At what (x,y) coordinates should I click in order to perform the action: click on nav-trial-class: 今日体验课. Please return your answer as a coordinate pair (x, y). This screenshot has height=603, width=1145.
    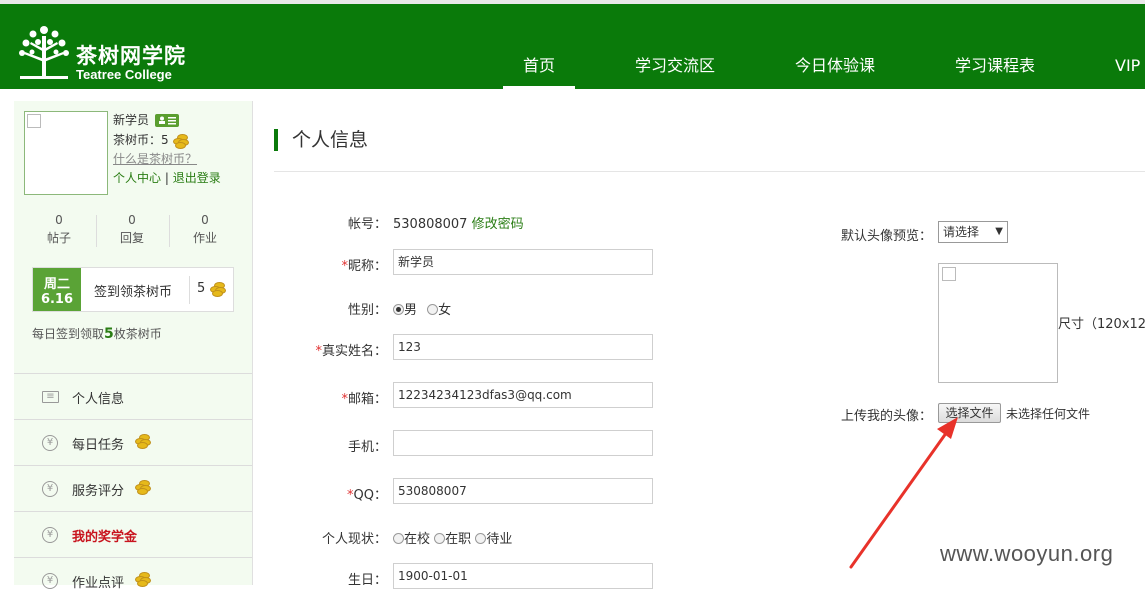
    Looking at the image, I should click on (835, 70).